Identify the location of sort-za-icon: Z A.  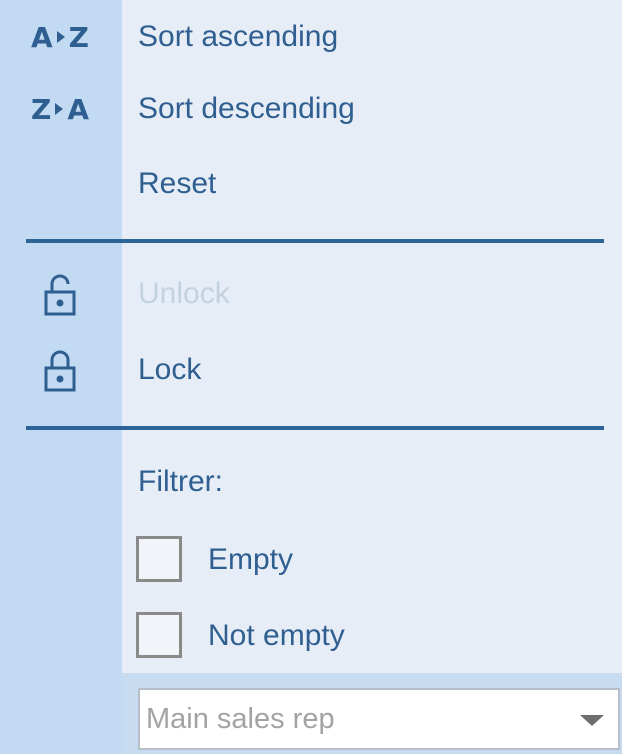
(60, 109).